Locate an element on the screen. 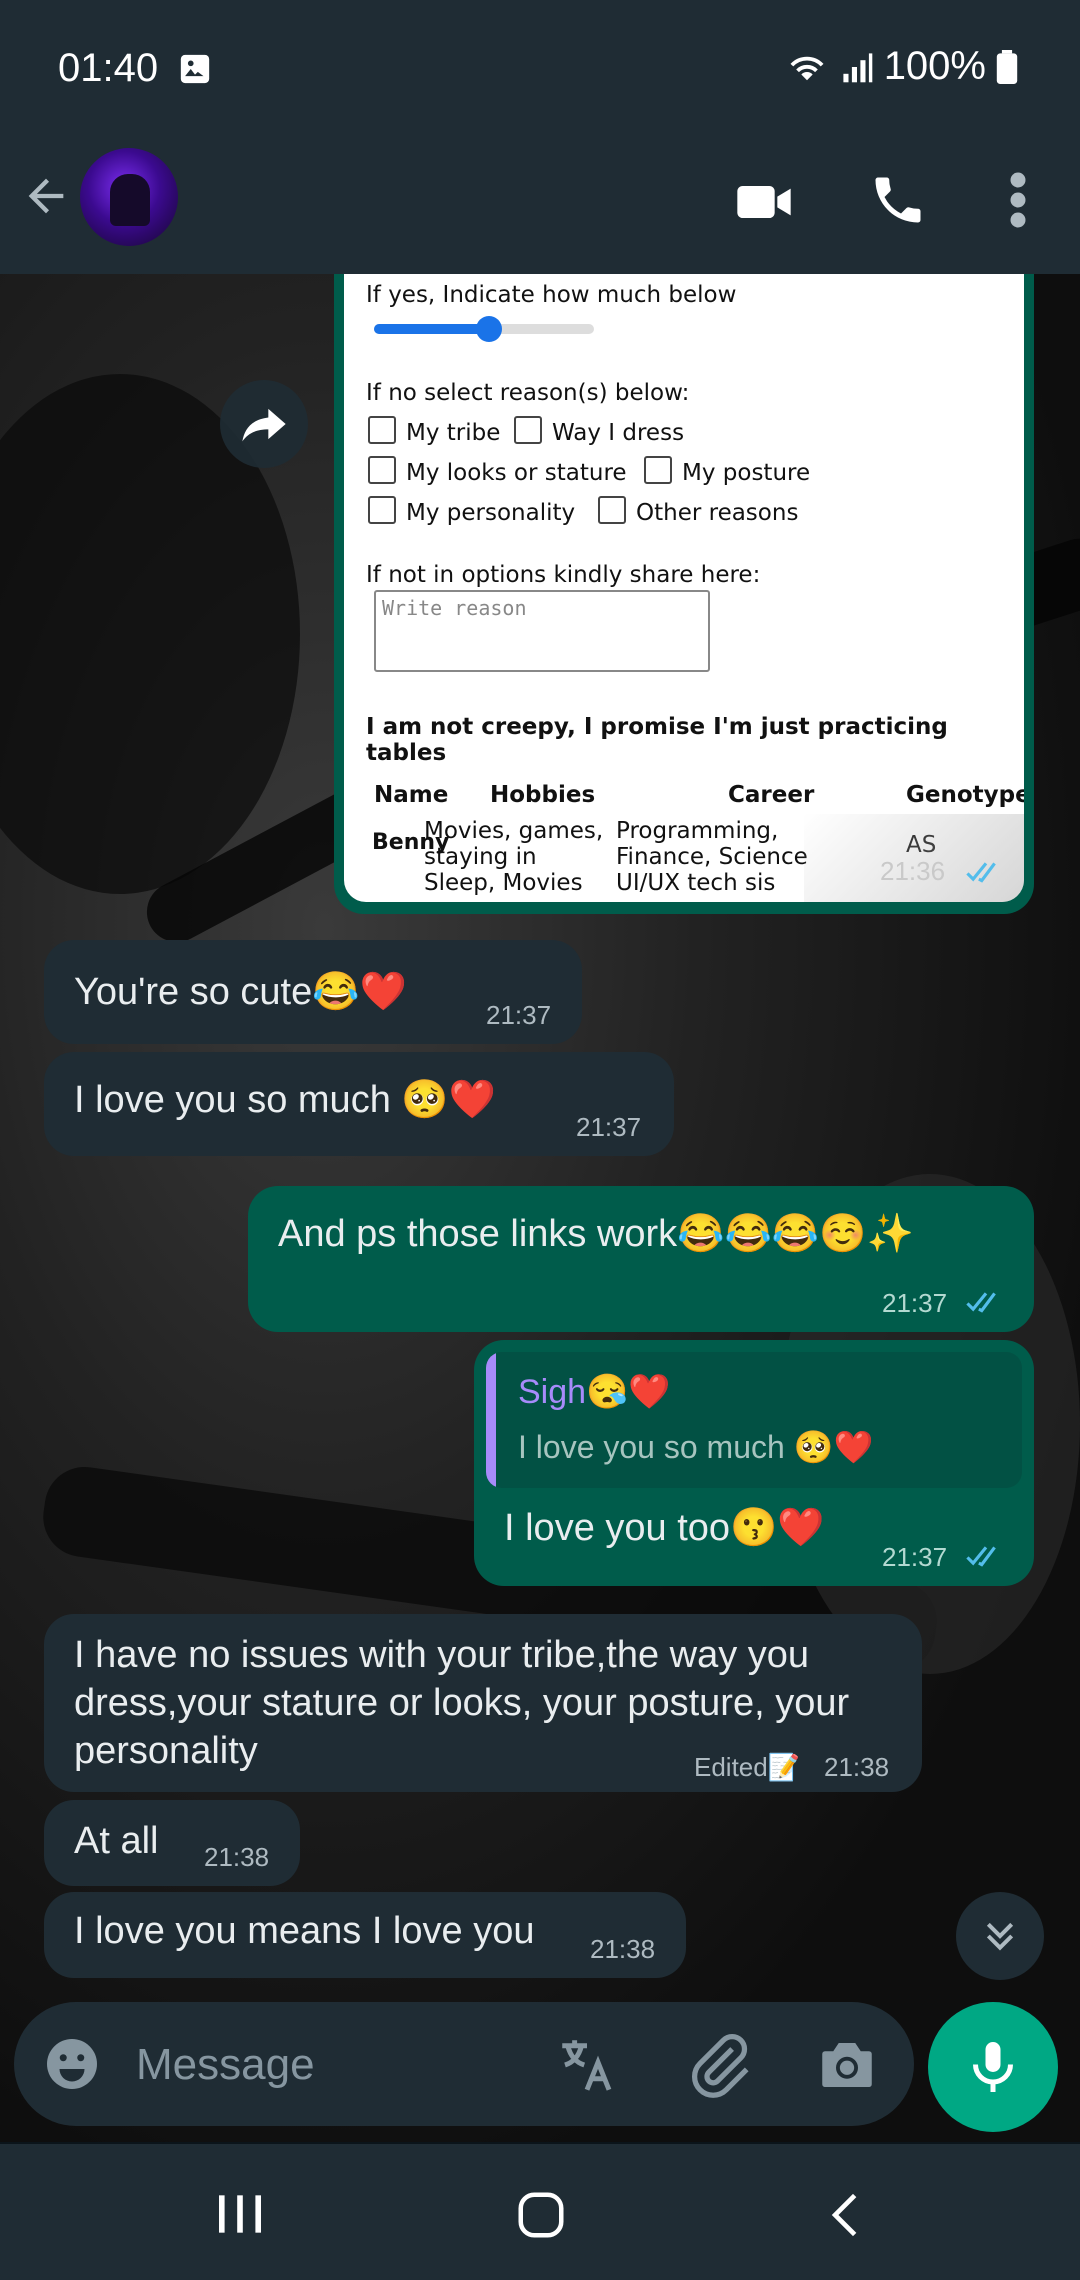 This screenshot has height=2280, width=1080. slider-fill is located at coordinates (431, 329).